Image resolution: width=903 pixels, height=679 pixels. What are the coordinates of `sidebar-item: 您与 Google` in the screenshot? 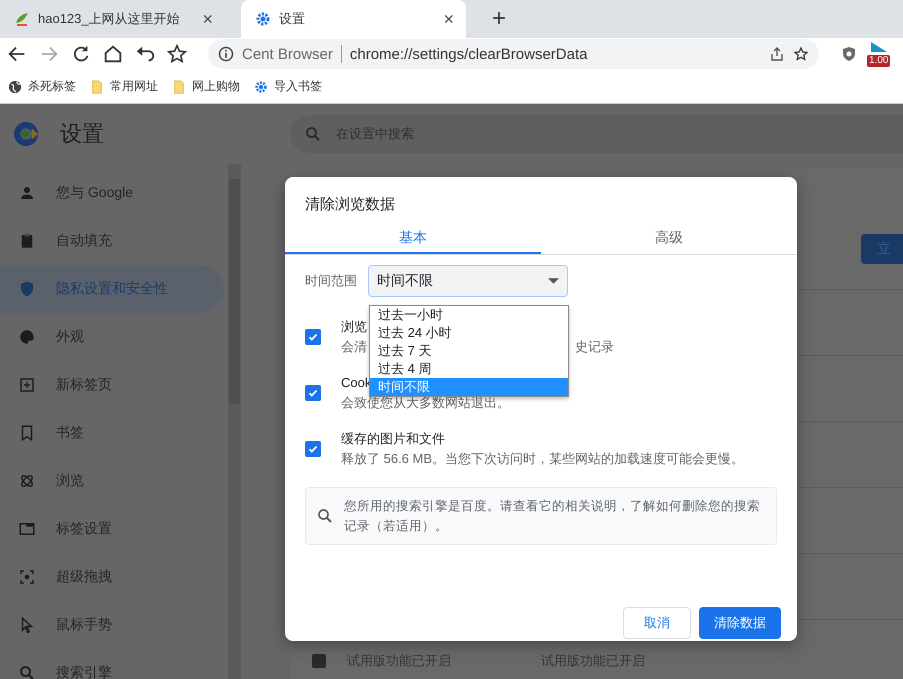 It's located at (112, 193).